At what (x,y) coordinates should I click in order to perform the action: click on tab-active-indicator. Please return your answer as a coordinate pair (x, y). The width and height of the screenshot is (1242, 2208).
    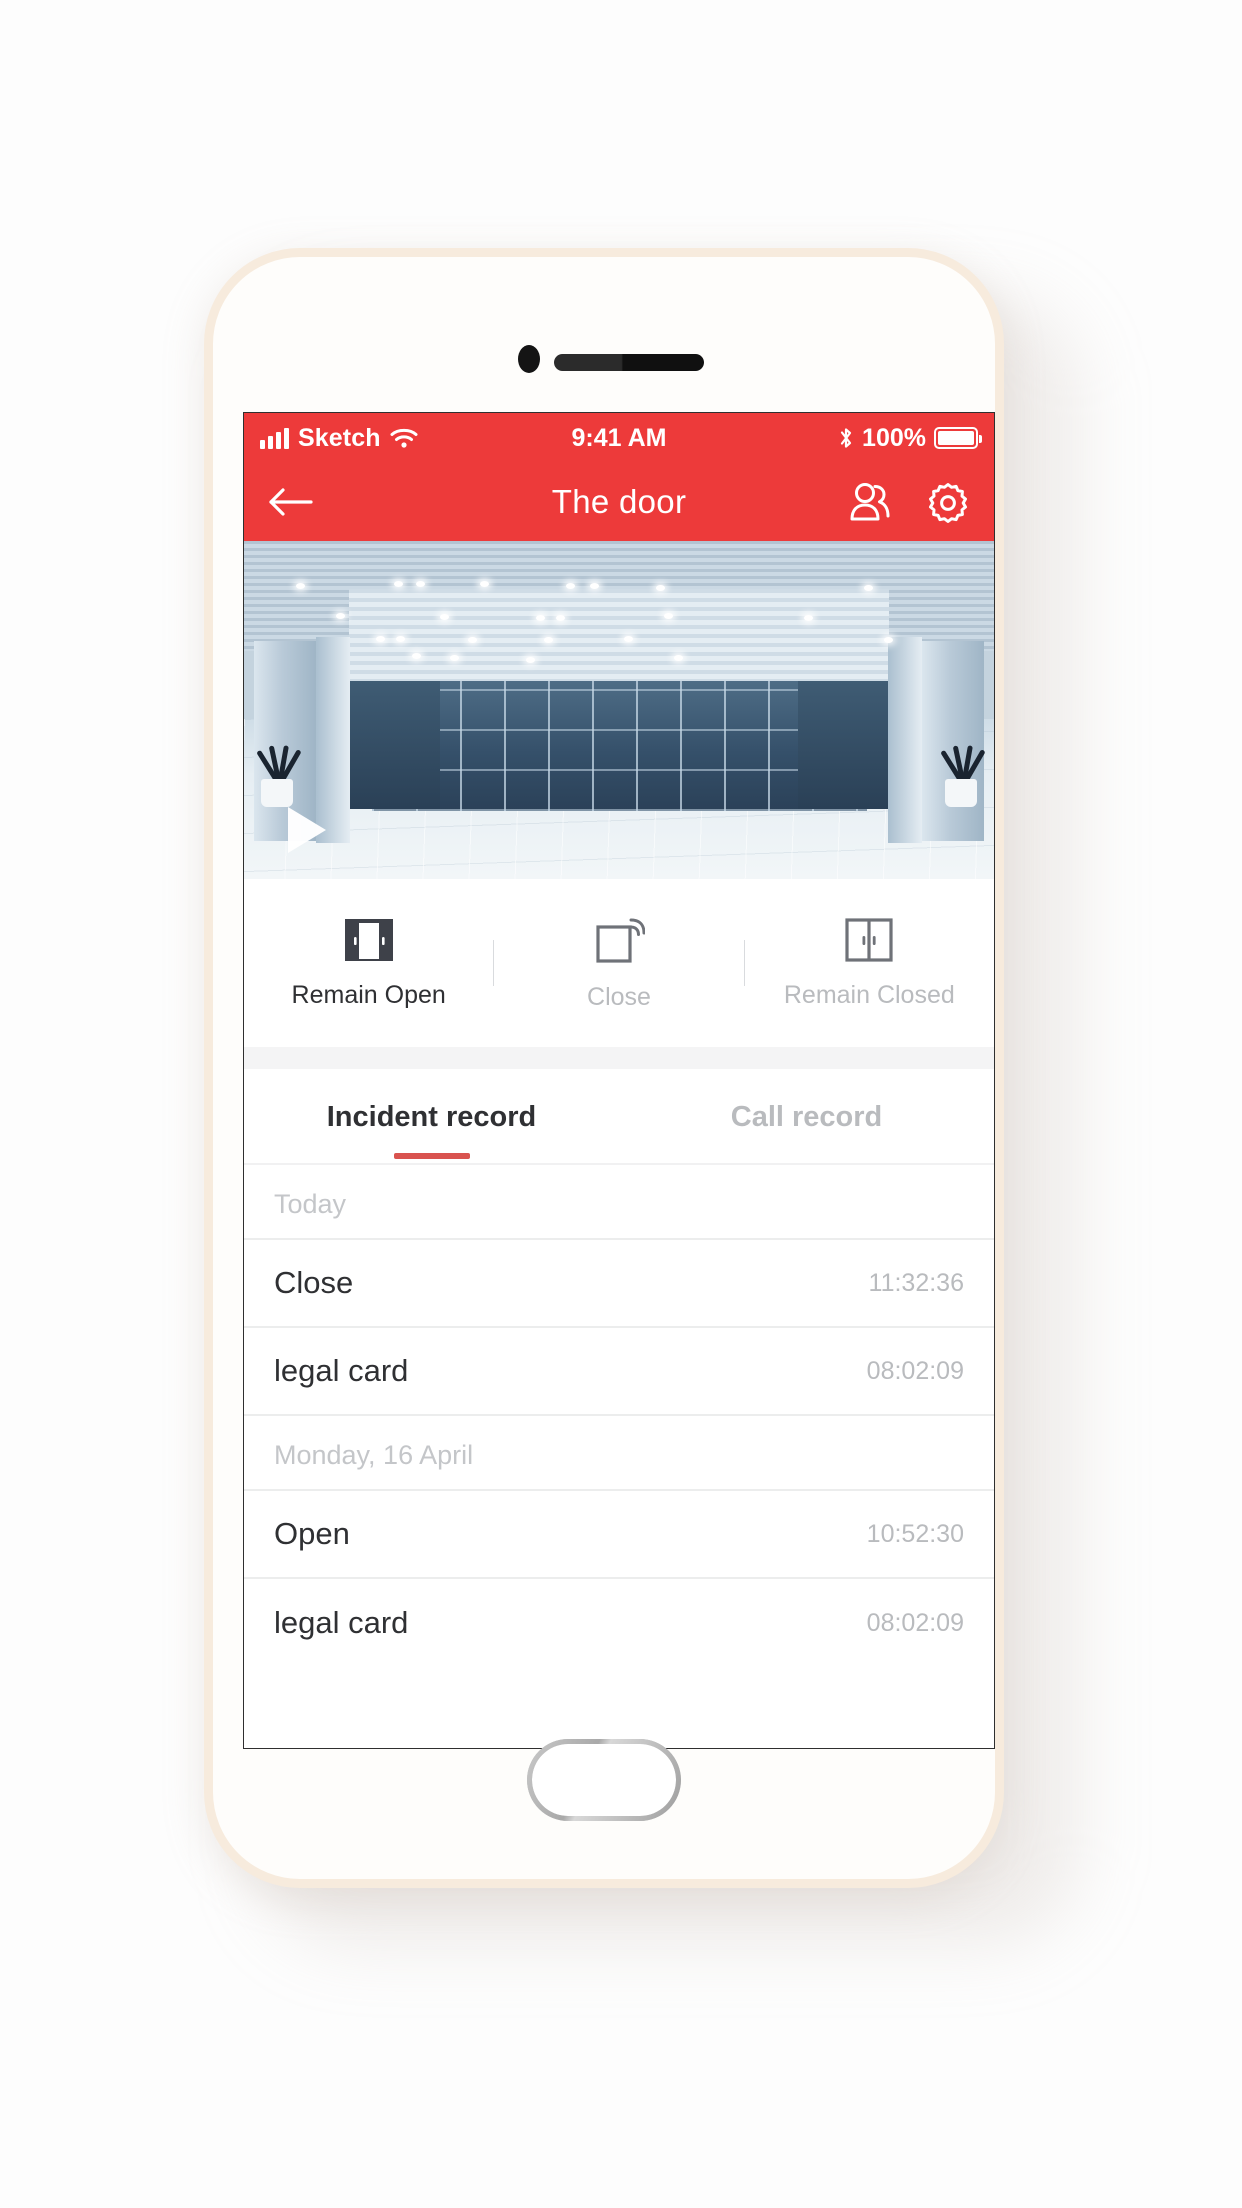
    Looking at the image, I should click on (431, 1156).